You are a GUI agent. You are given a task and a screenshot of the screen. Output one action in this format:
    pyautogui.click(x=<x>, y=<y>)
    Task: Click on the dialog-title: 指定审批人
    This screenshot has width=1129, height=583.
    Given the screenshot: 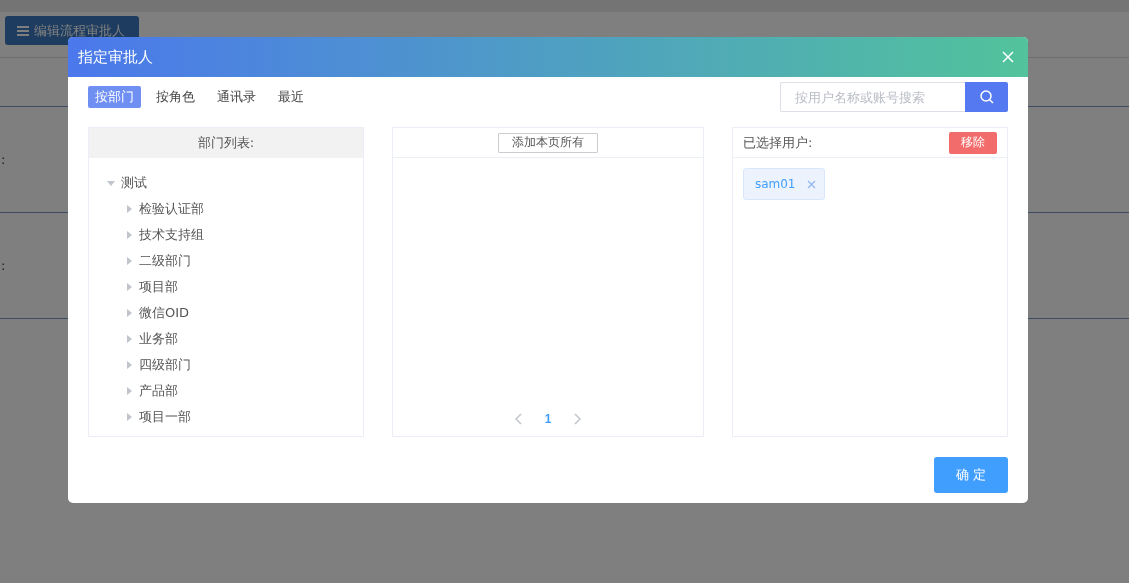 What is the action you would take?
    pyautogui.click(x=115, y=57)
    